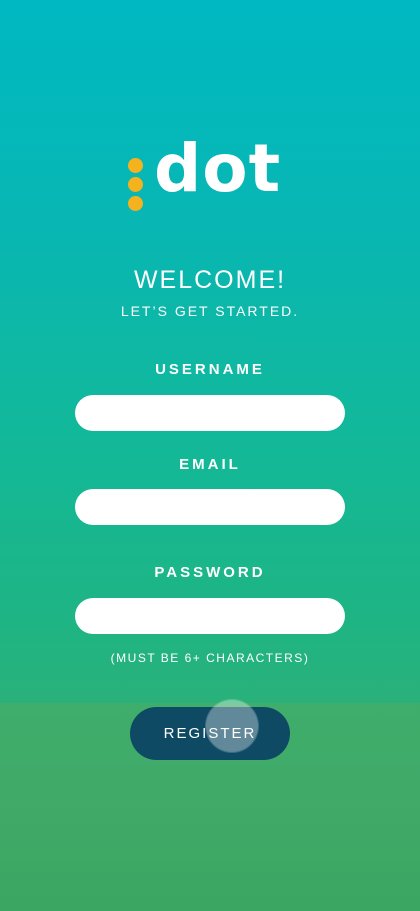 This screenshot has width=420, height=911. I want to click on logo-wordmark: dot, so click(218, 168).